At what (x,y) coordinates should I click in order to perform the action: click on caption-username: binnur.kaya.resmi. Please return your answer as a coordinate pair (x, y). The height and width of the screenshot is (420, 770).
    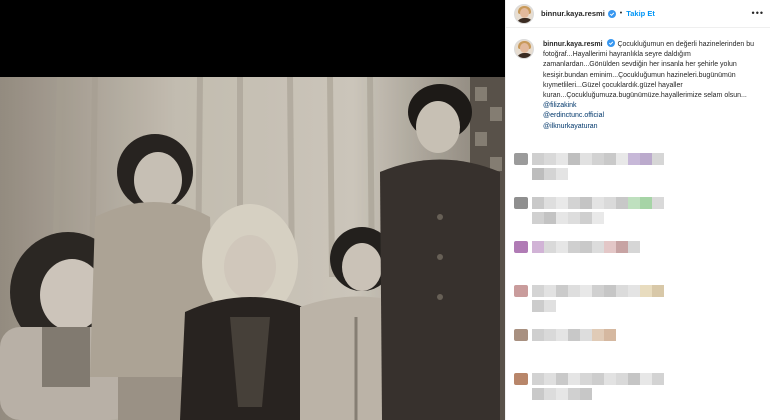
    Looking at the image, I should click on (573, 44).